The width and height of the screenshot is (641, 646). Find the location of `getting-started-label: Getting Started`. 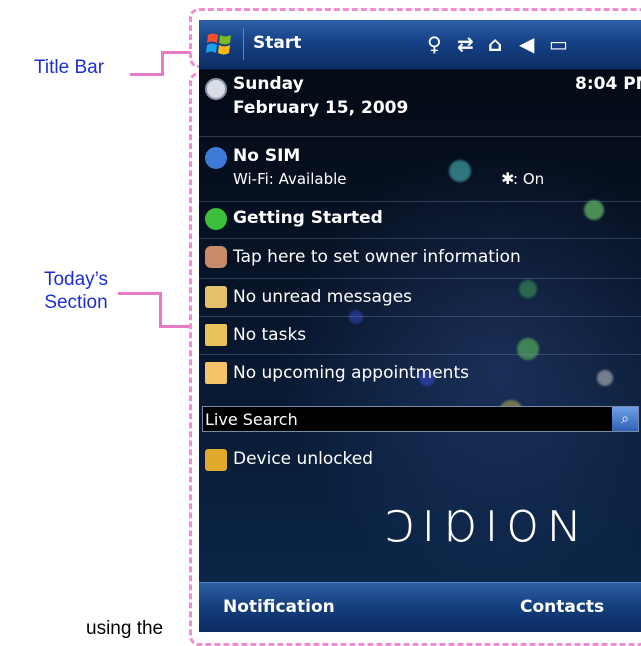

getting-started-label: Getting Started is located at coordinates (308, 218).